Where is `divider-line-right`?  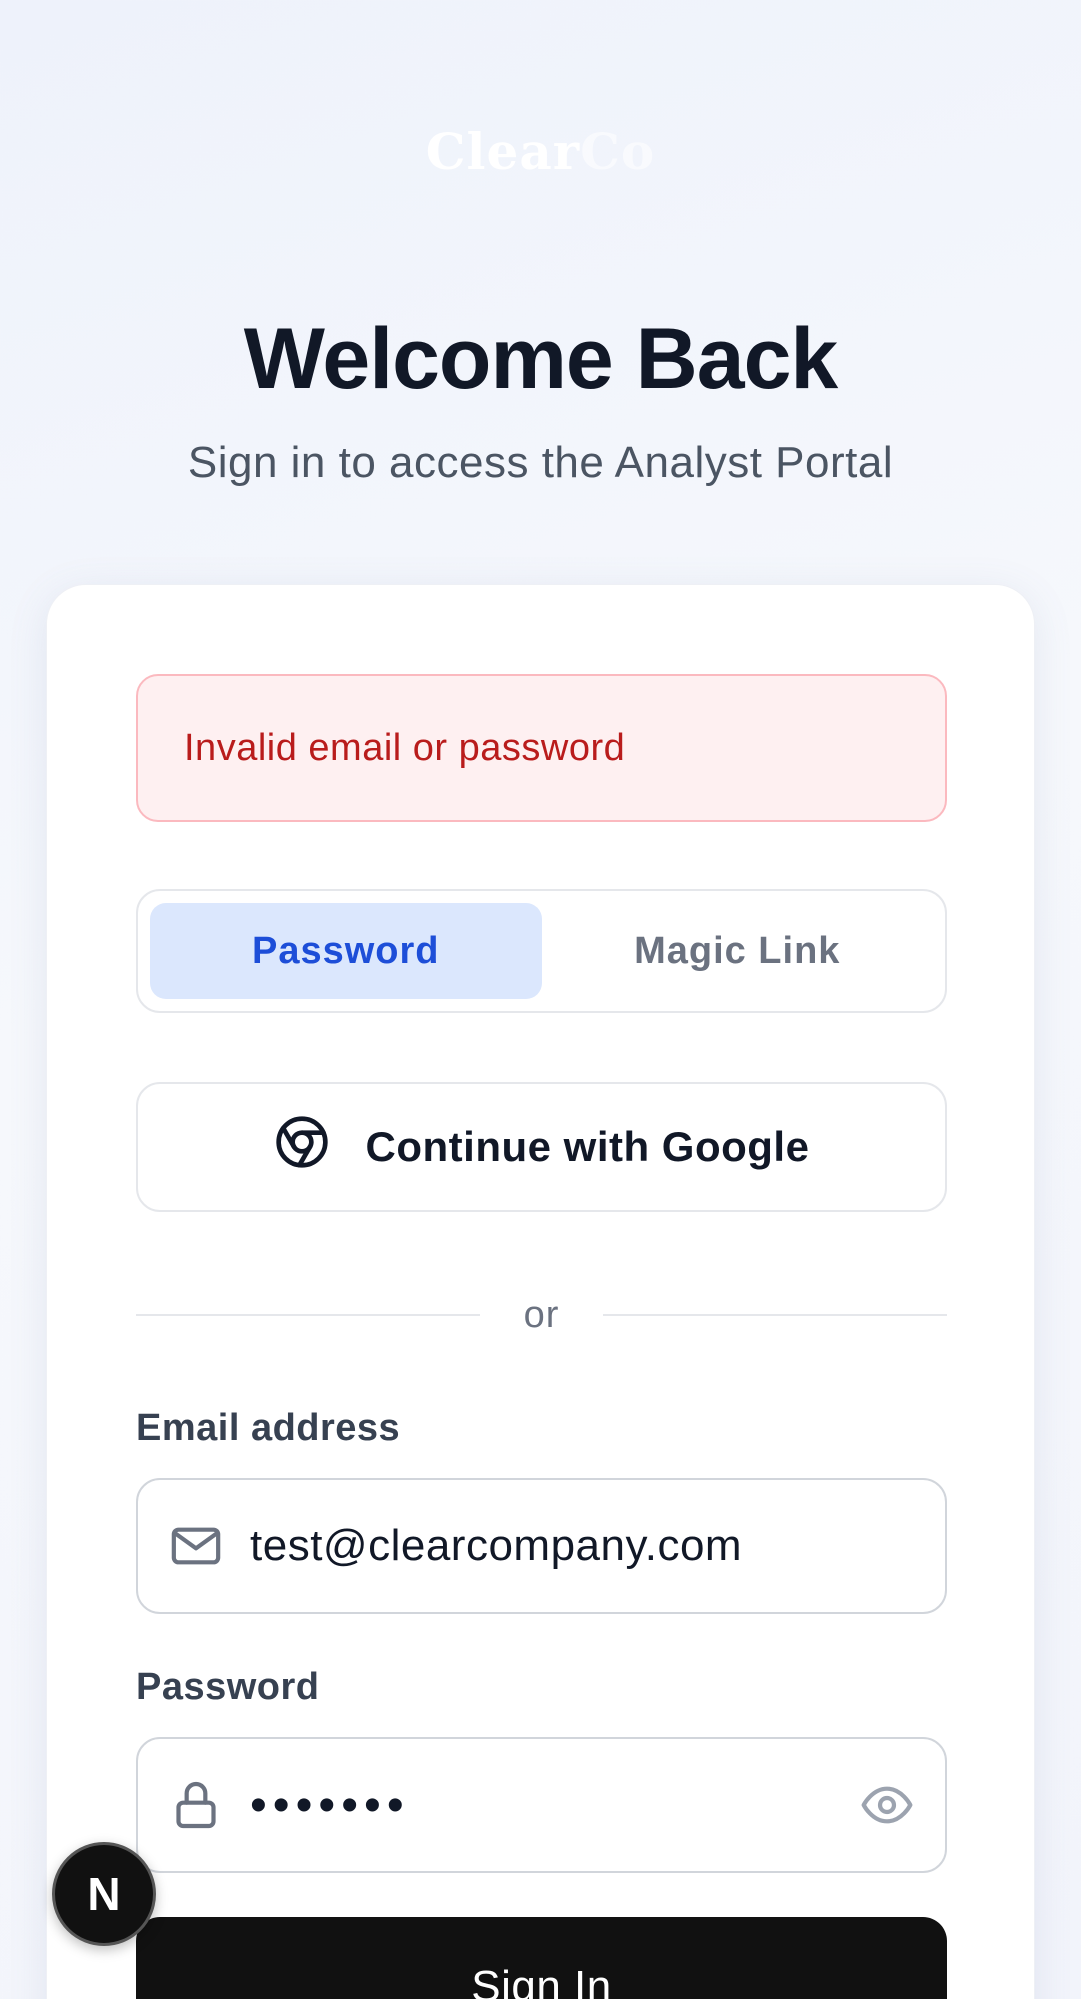 divider-line-right is located at coordinates (775, 1315).